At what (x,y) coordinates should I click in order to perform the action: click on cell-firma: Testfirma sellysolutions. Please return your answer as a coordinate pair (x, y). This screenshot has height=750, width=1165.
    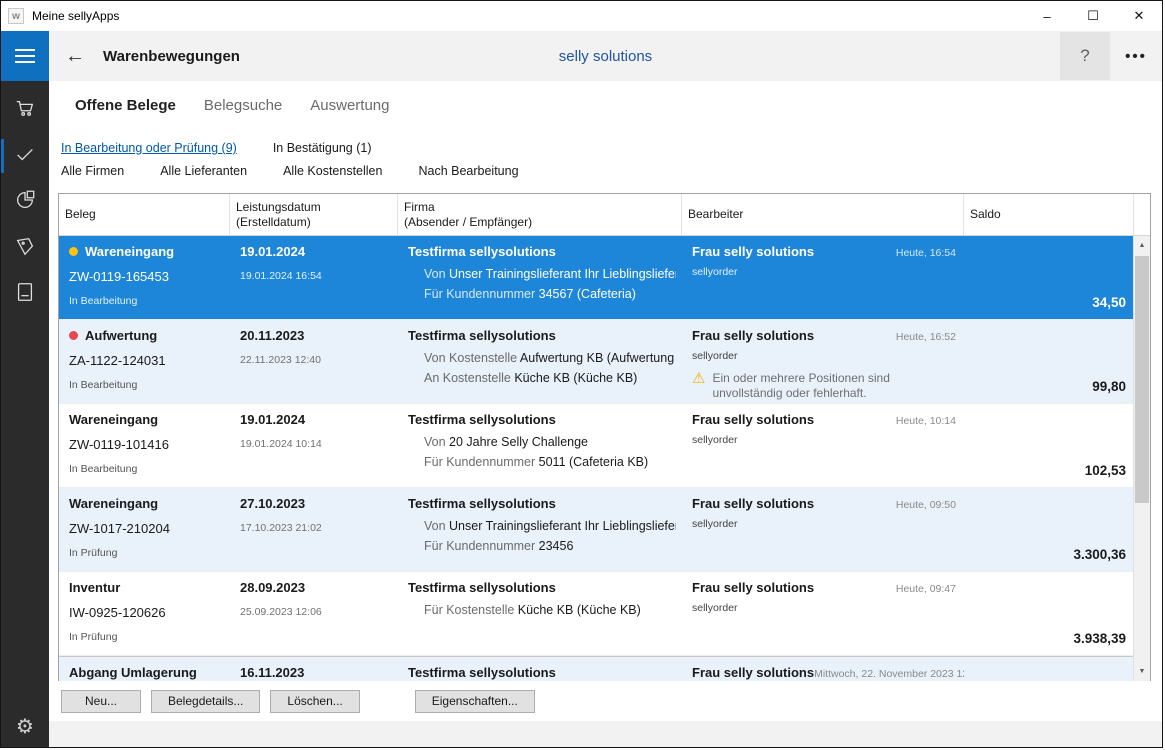
    Looking at the image, I should click on (540, 669).